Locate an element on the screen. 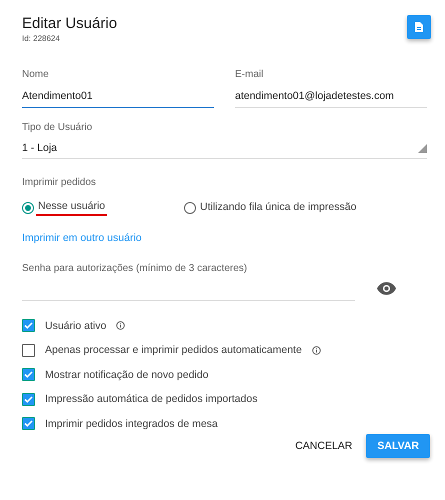 This screenshot has width=445, height=500. text-field: atendimento01@lojadetestes.com is located at coordinates (331, 94).